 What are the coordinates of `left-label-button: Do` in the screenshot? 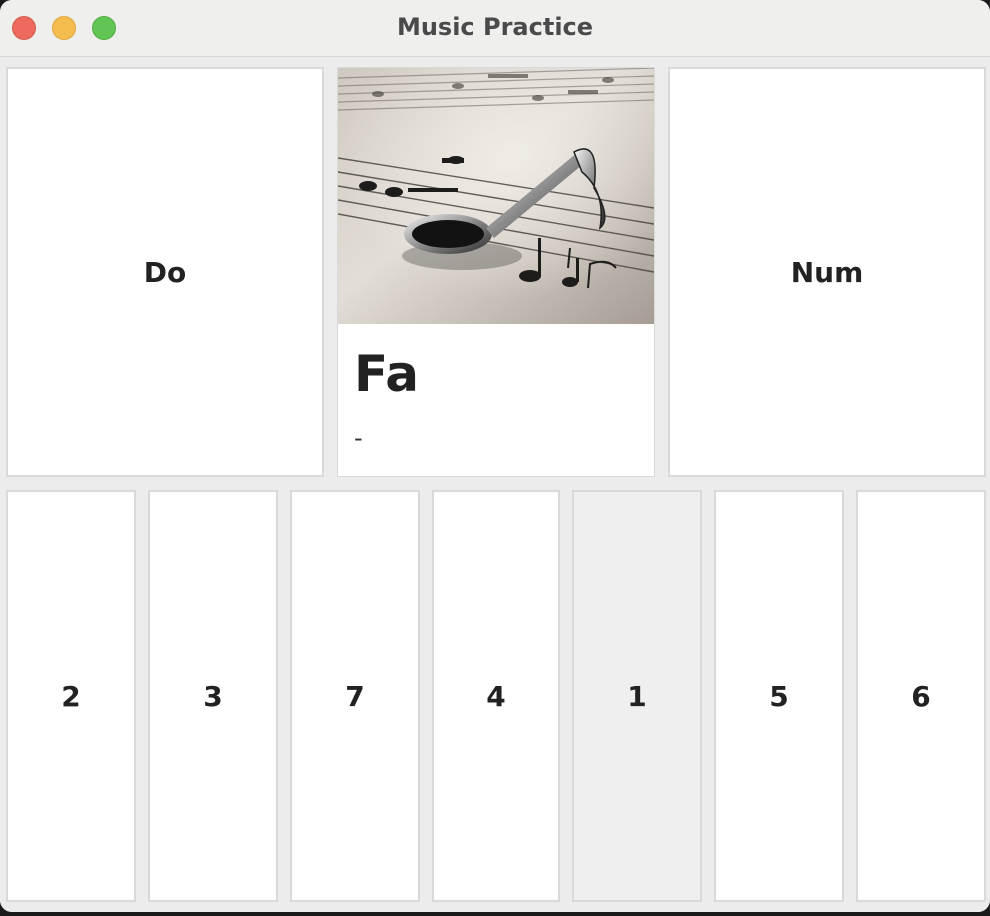 It's located at (165, 272).